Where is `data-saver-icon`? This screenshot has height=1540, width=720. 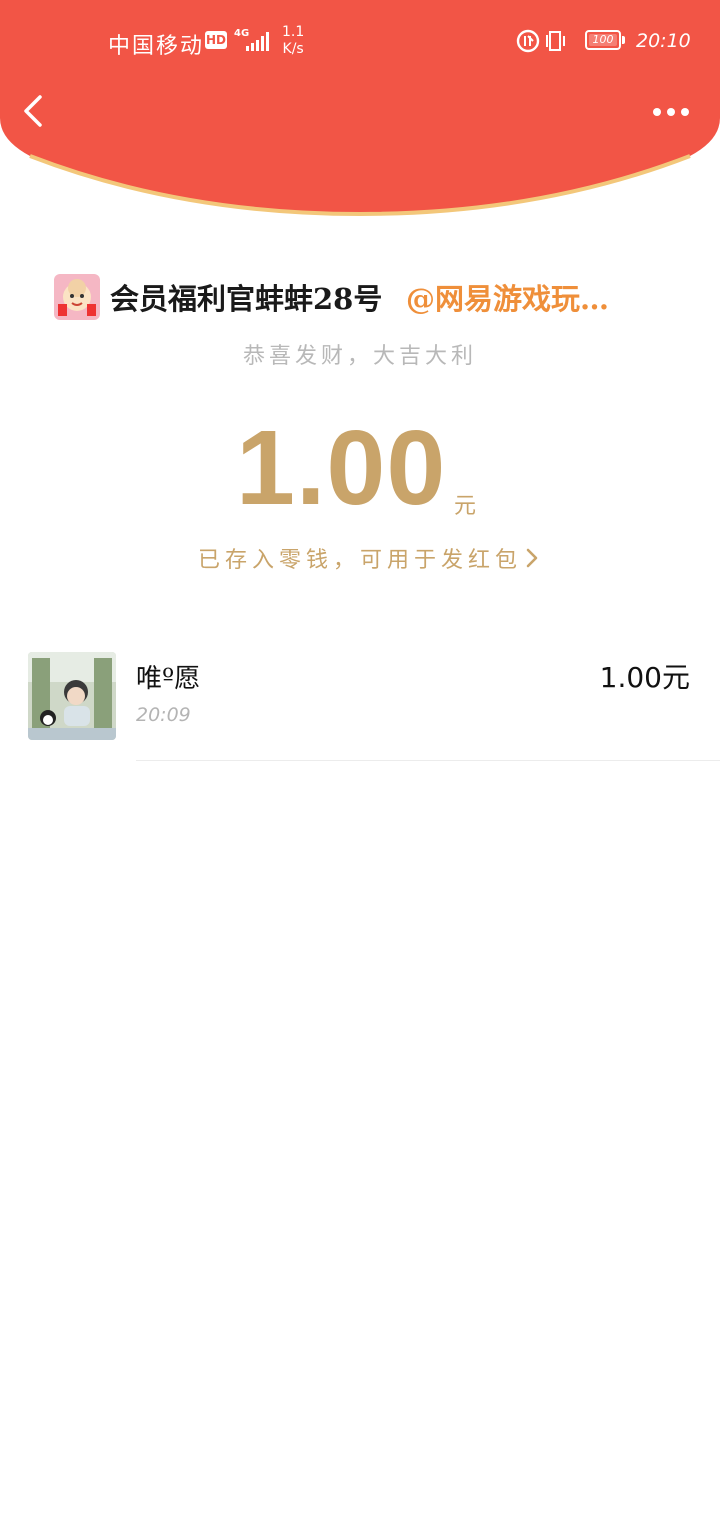 data-saver-icon is located at coordinates (528, 41).